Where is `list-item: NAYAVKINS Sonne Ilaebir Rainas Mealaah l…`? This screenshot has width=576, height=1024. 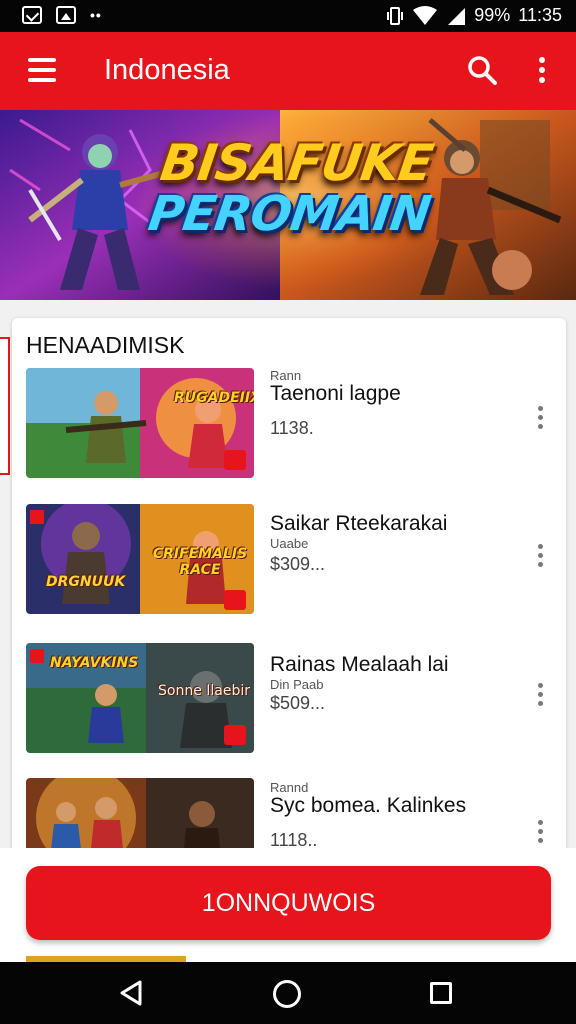 list-item: NAYAVKINS Sonne Ilaebir Rainas Mealaah l… is located at coordinates (291, 698).